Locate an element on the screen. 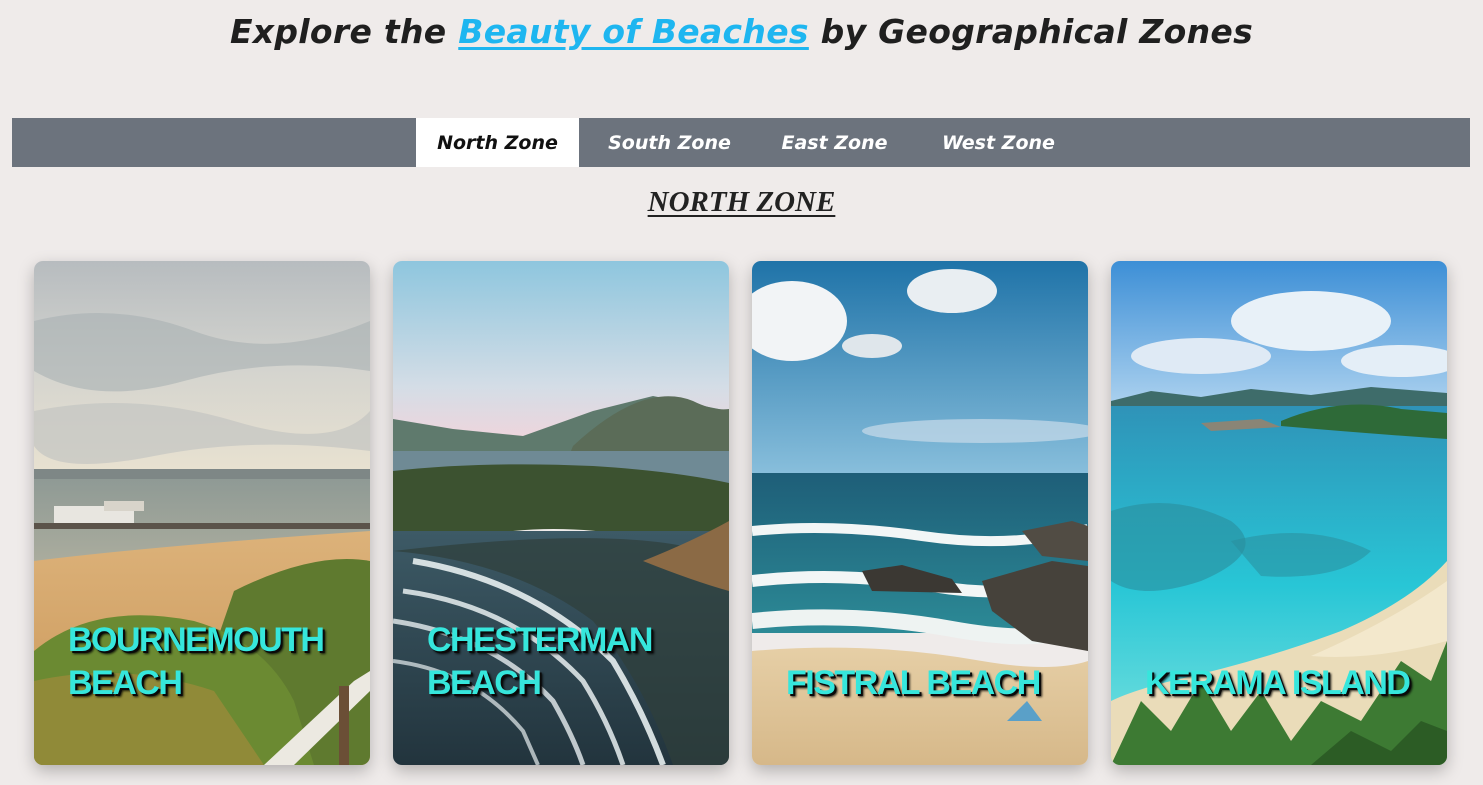  tab-north-zone: North Zone is located at coordinates (497, 142).